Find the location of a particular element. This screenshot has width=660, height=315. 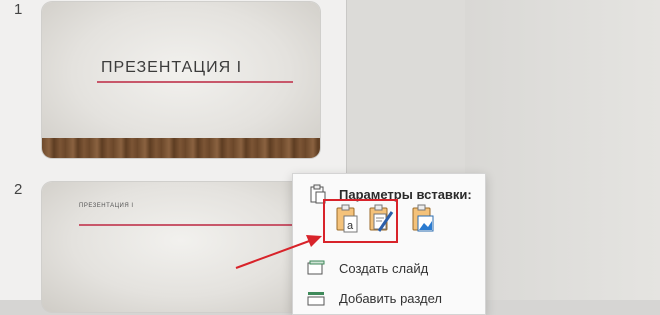

annotation-arrow is located at coordinates (278, 252).